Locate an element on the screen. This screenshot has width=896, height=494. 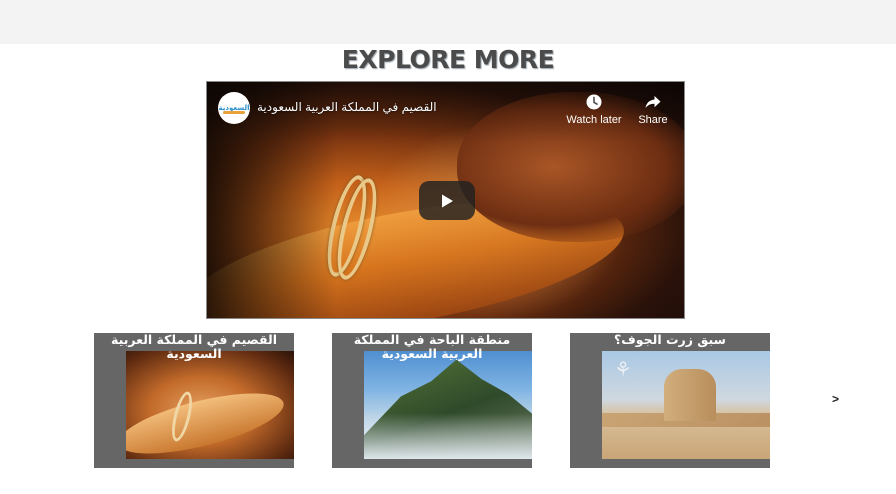
play-button is located at coordinates (447, 200).